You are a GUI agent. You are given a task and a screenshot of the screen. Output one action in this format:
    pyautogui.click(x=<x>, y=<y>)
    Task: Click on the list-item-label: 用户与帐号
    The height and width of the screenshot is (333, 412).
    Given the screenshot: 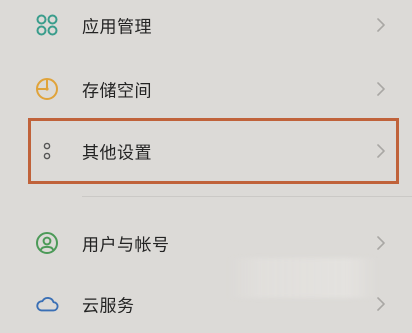 What is the action you would take?
    pyautogui.click(x=126, y=245)
    